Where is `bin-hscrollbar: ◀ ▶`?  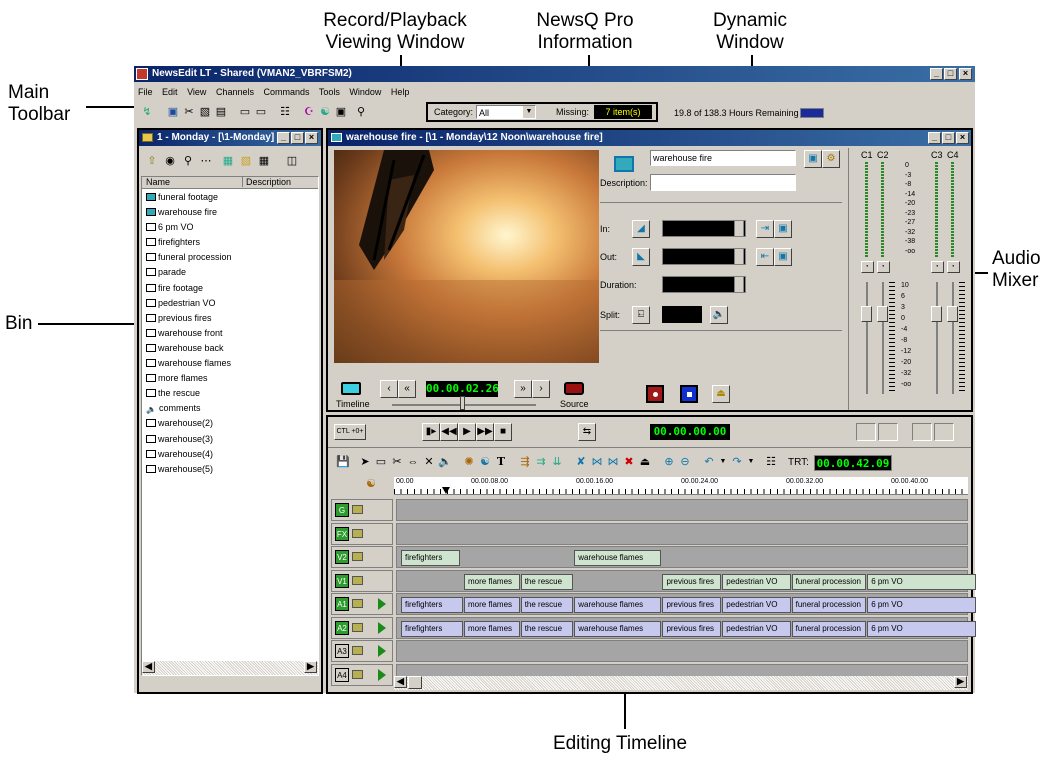 bin-hscrollbar: ◀ ▶ is located at coordinates (230, 668).